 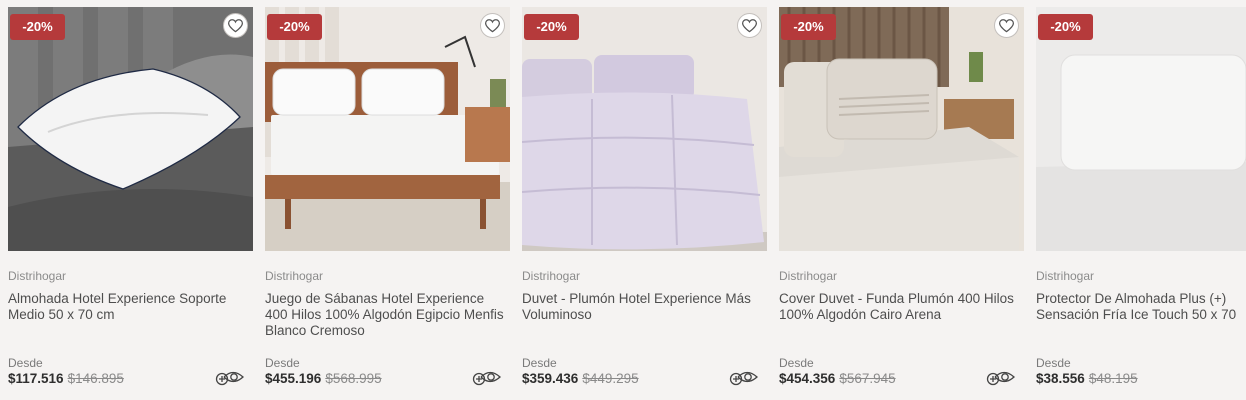 I want to click on current-price: $38.556, so click(x=1060, y=378).